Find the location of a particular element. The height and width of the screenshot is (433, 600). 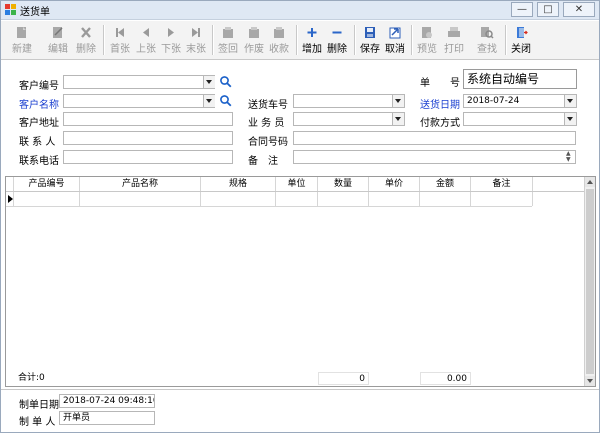

total-quantity: 0 is located at coordinates (343, 378).